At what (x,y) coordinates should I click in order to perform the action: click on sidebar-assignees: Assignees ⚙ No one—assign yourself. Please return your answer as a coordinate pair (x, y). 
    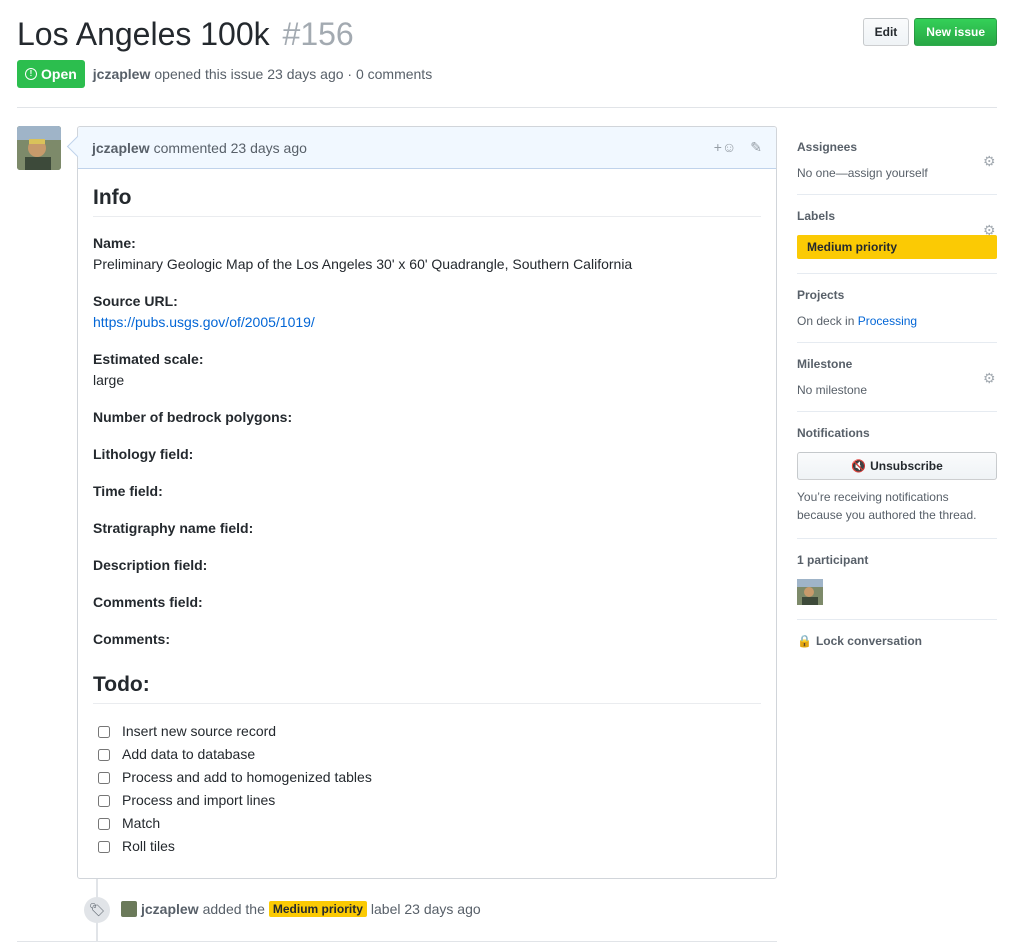
    Looking at the image, I should click on (897, 167).